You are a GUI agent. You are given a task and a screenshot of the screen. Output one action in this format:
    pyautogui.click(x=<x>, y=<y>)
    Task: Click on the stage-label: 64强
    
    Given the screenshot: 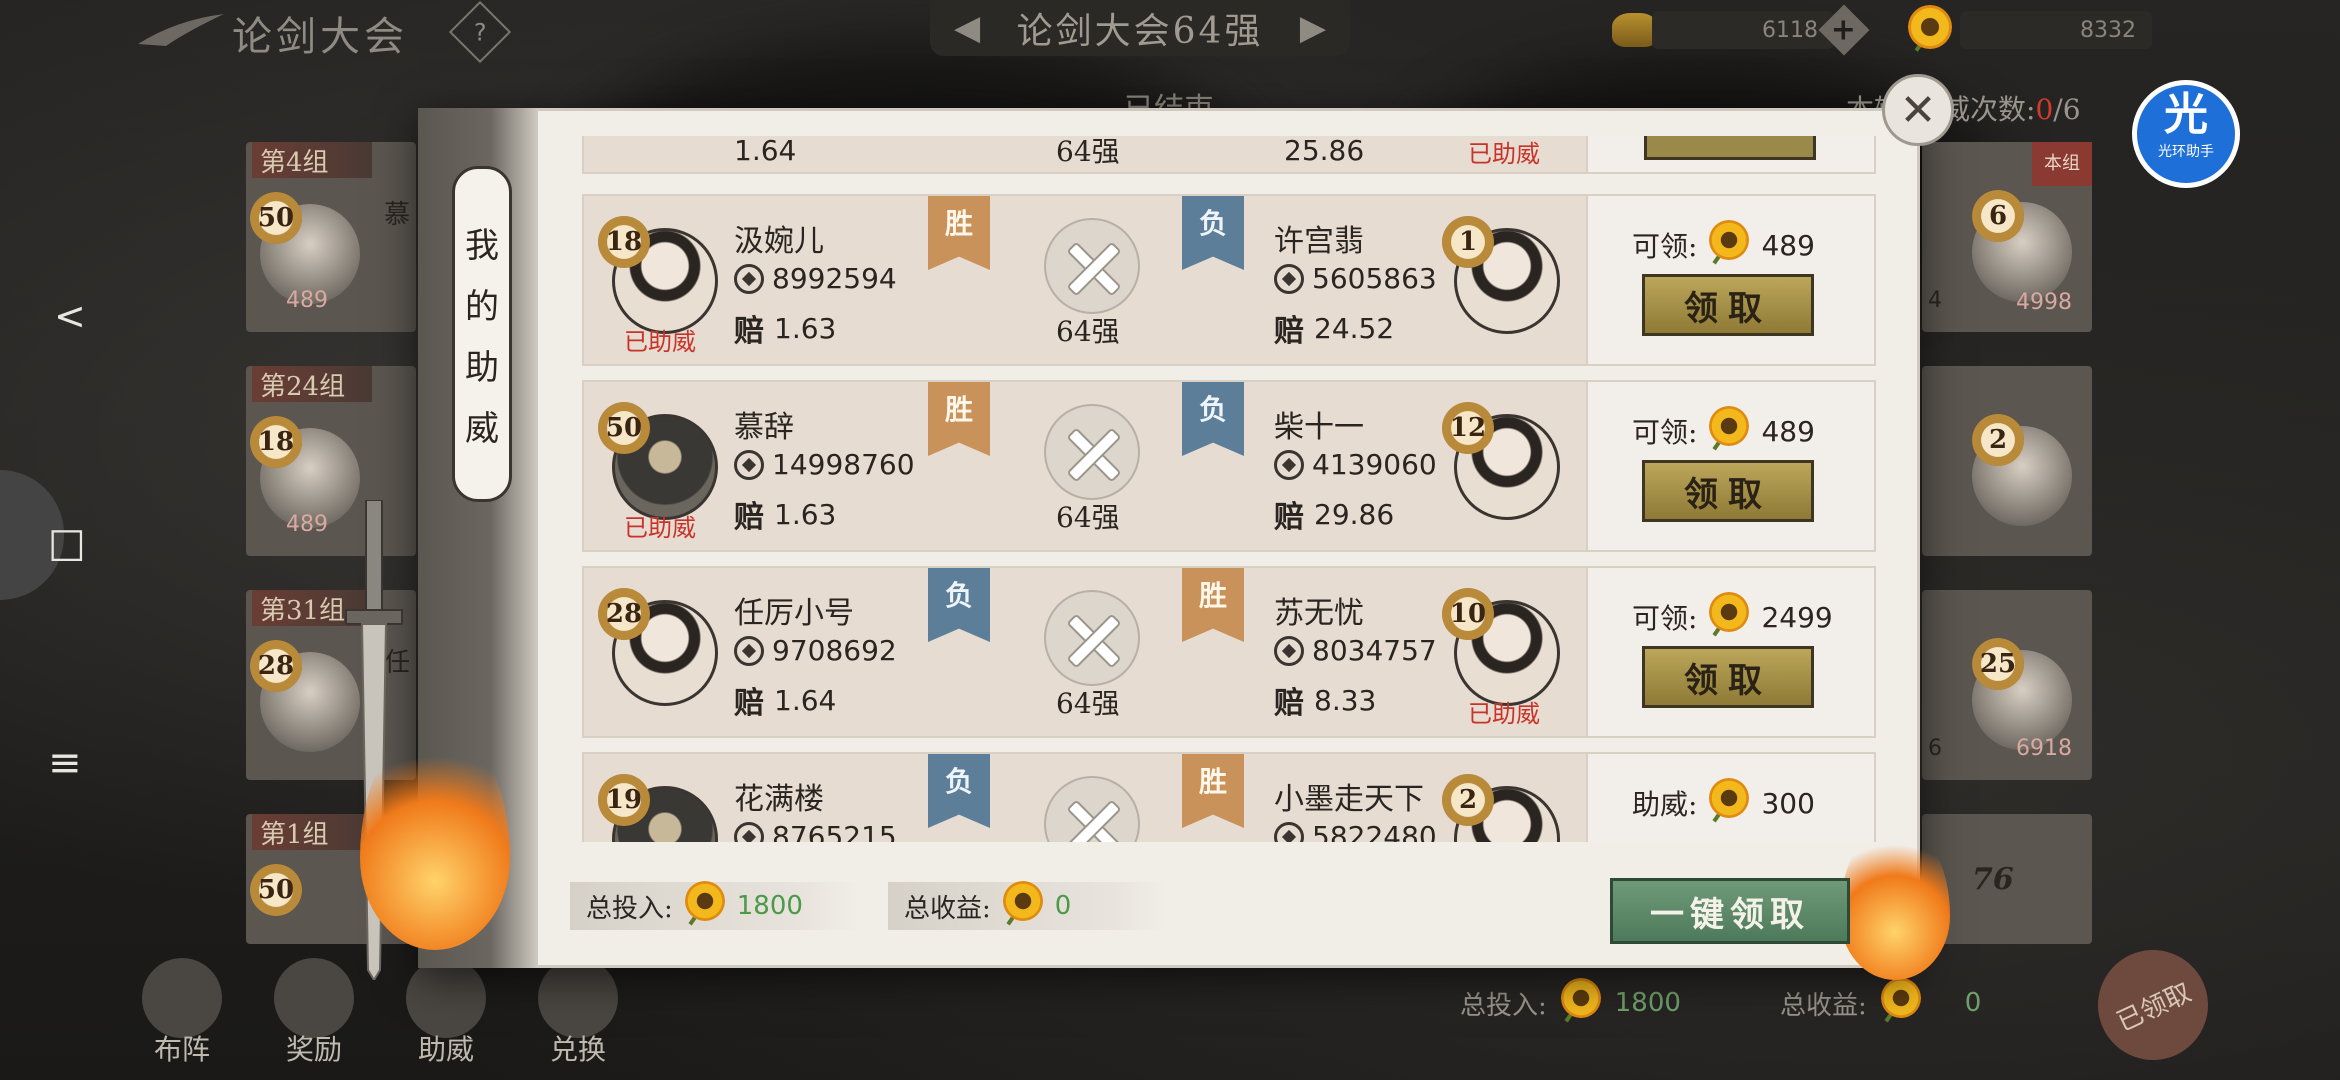 What is the action you would take?
    pyautogui.click(x=1088, y=703)
    